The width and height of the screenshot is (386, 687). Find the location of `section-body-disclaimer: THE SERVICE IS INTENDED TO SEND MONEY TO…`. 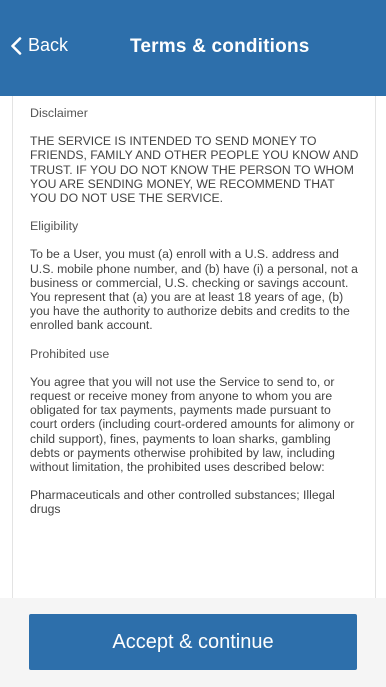

section-body-disclaimer: THE SERVICE IS INTENDED TO SEND MONEY TO… is located at coordinates (194, 170).